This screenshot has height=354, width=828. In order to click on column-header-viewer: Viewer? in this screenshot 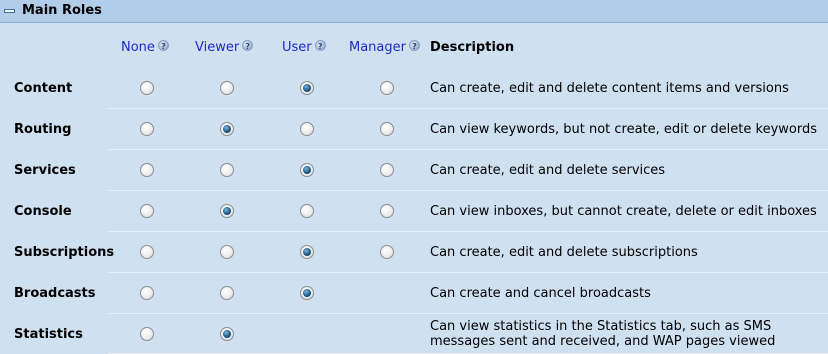, I will do `click(224, 48)`.